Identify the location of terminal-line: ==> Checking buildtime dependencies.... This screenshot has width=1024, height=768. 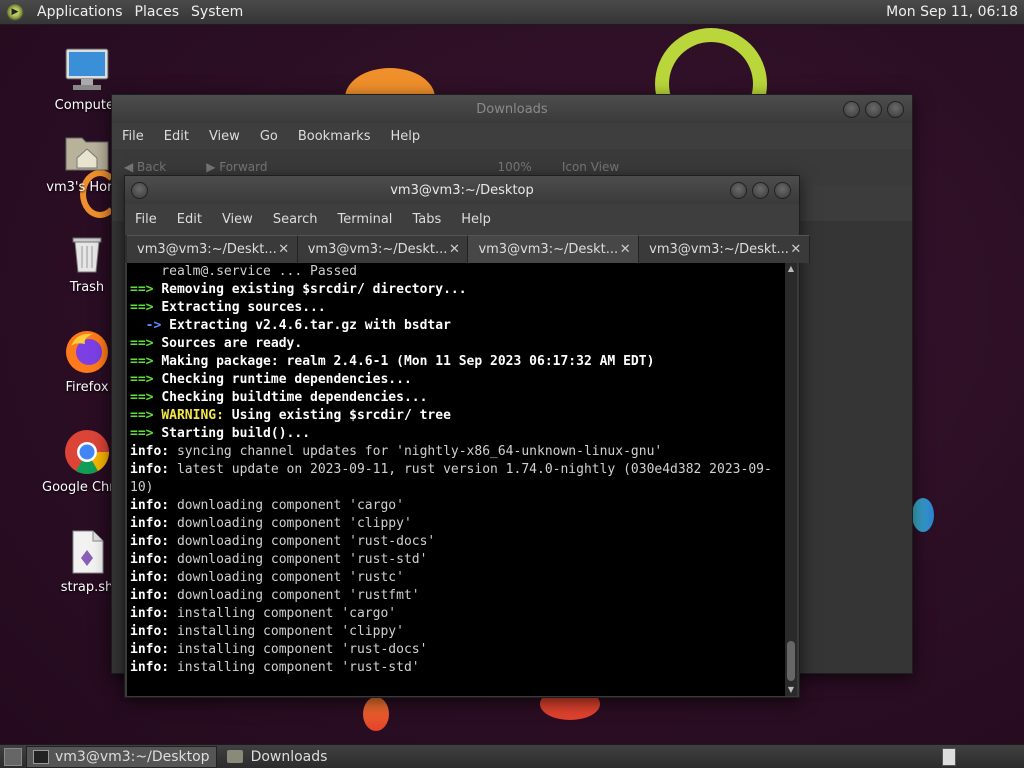
(456, 398).